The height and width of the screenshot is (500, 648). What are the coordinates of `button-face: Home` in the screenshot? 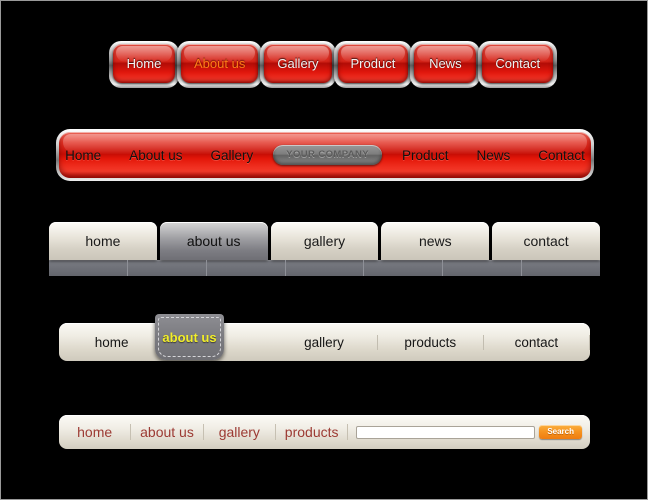 It's located at (144, 63).